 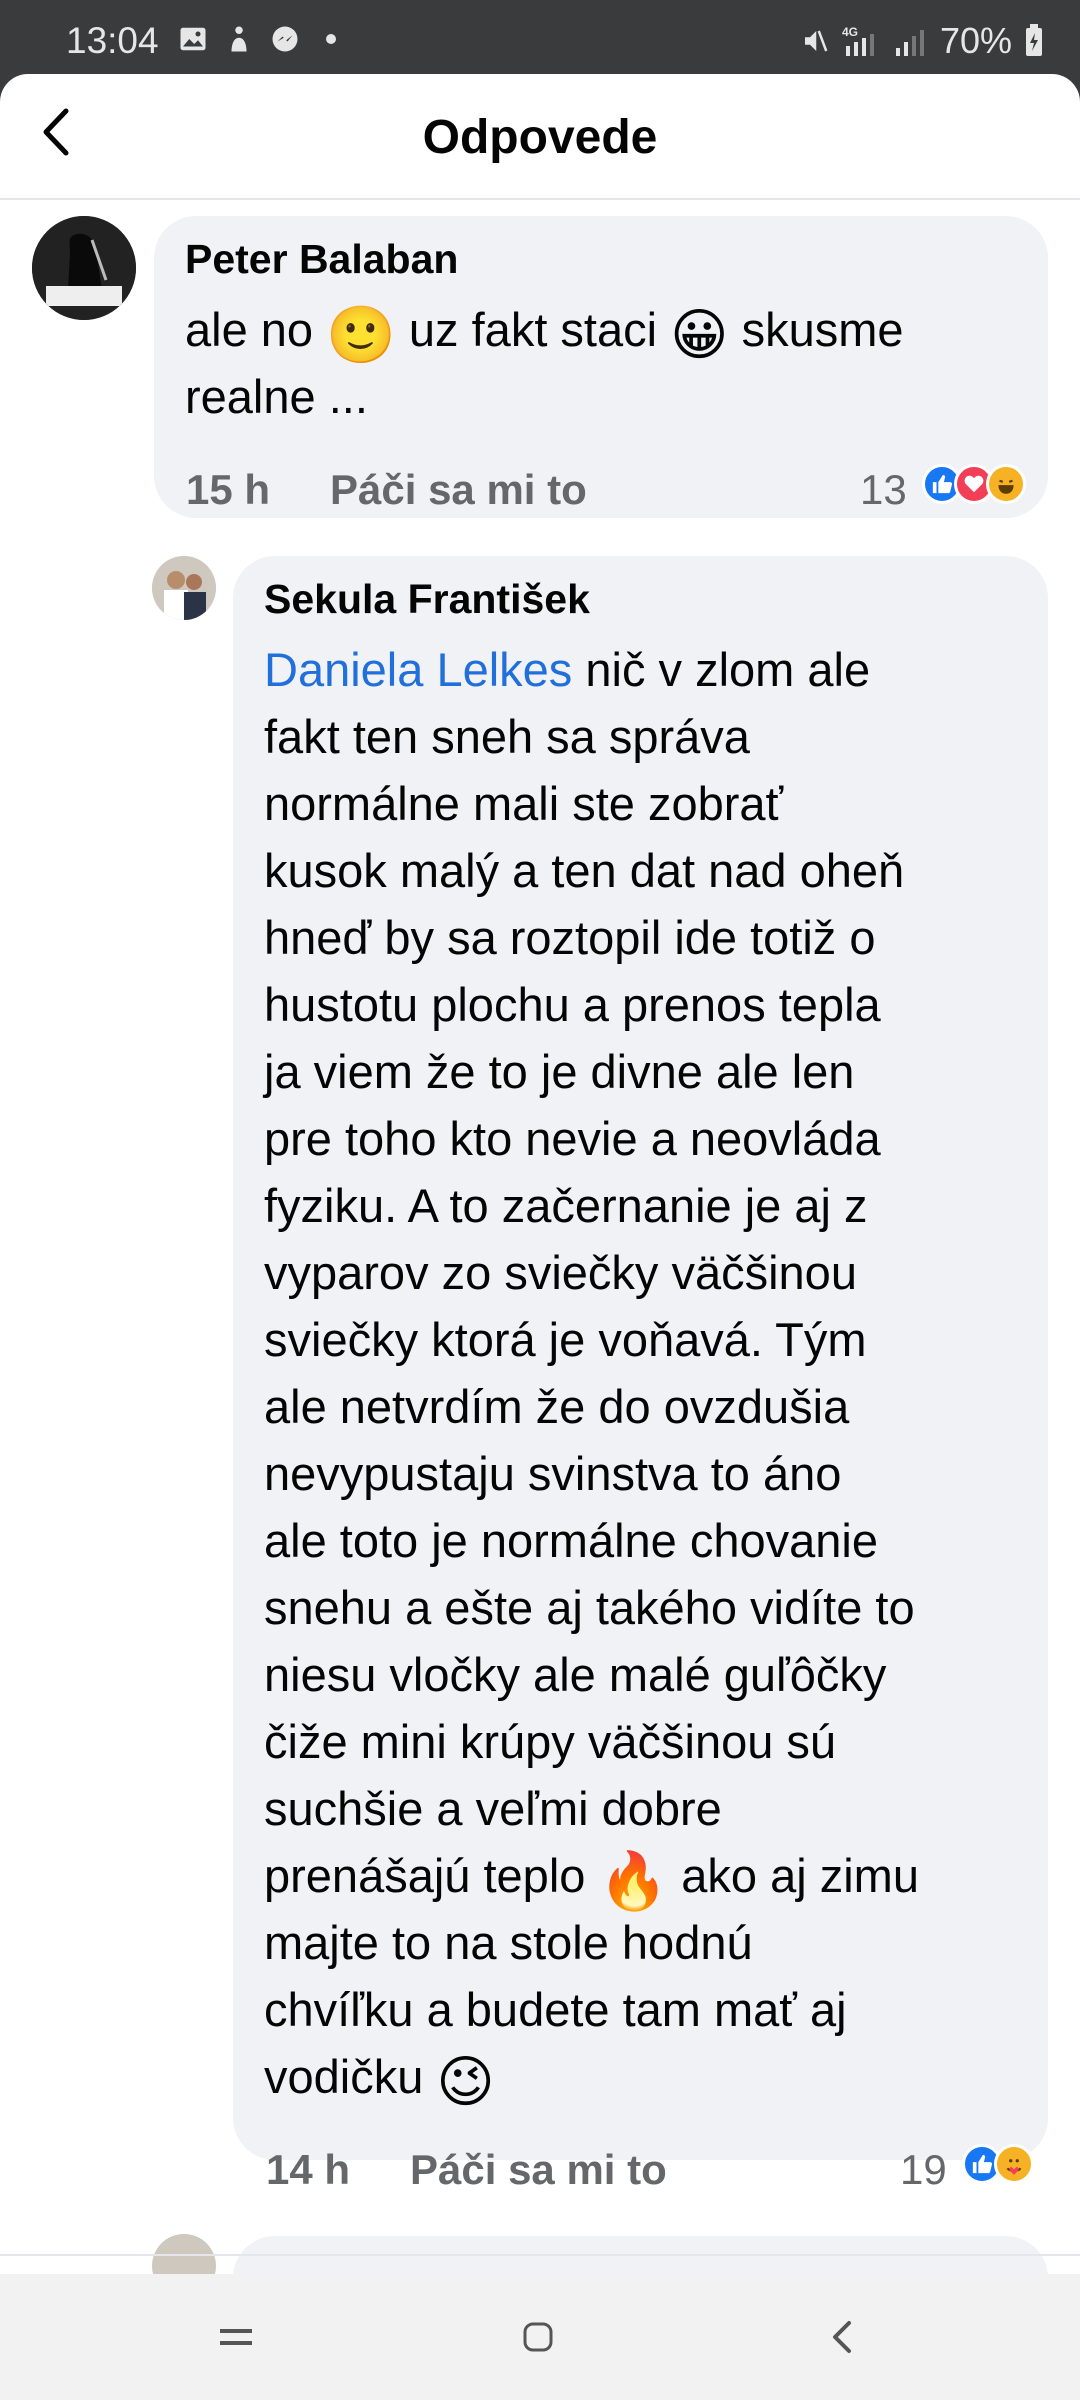 I want to click on grinning-face-emoji-icon: 😀, so click(x=699, y=334).